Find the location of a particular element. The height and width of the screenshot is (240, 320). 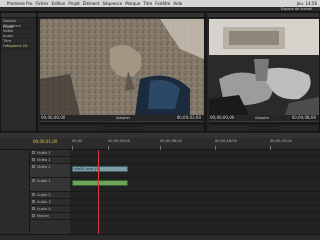

source-tabbar: Source Effets Mixage is located at coordinates (121, 21).